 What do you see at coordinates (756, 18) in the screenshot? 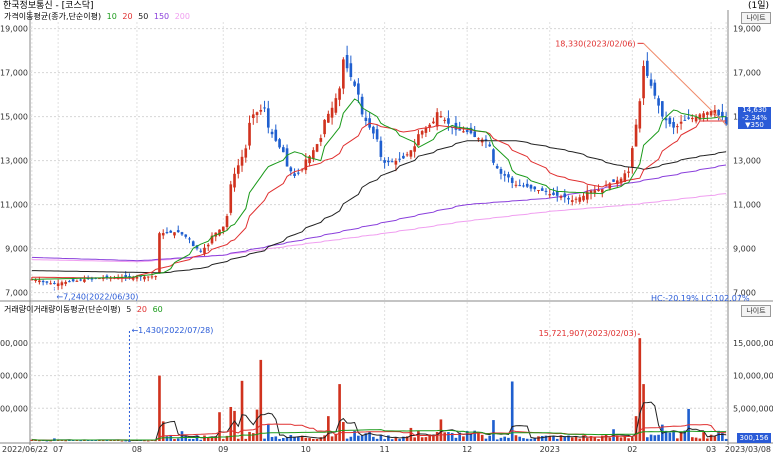
I see `price-pane-button: 나이트` at bounding box center [756, 18].